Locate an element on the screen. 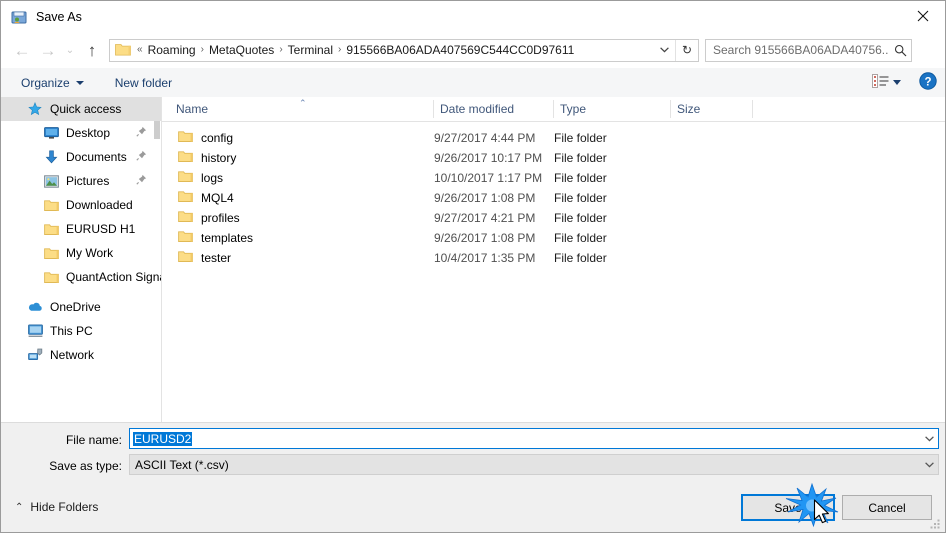  breadcrumb-item-terminal: Terminal is located at coordinates (310, 50).